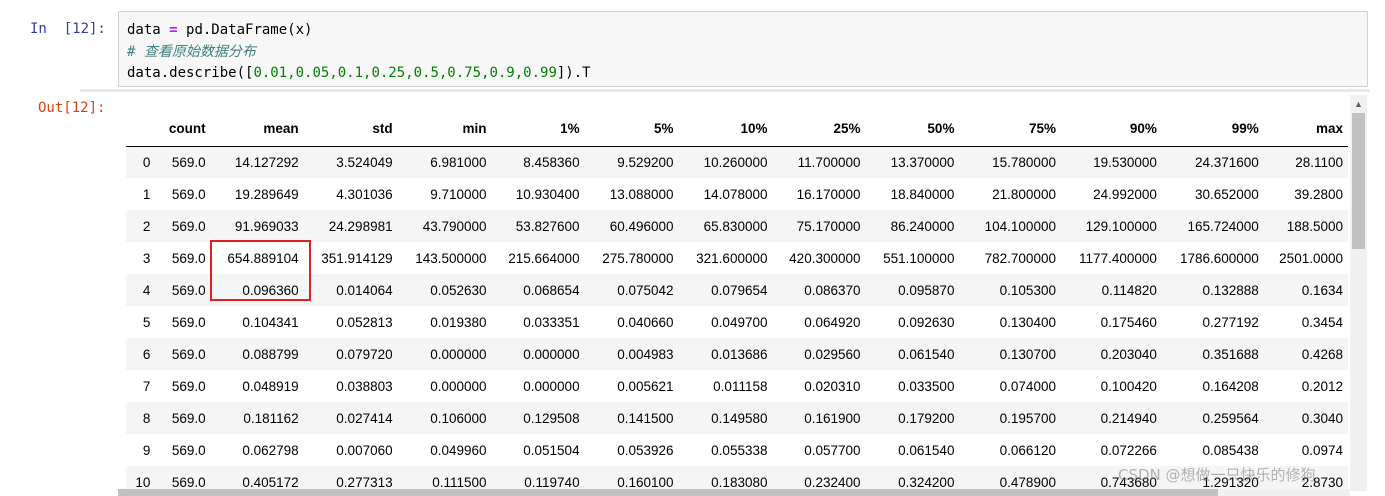  I want to click on code-line-1: data = pd.DataFrame(x), so click(743, 31).